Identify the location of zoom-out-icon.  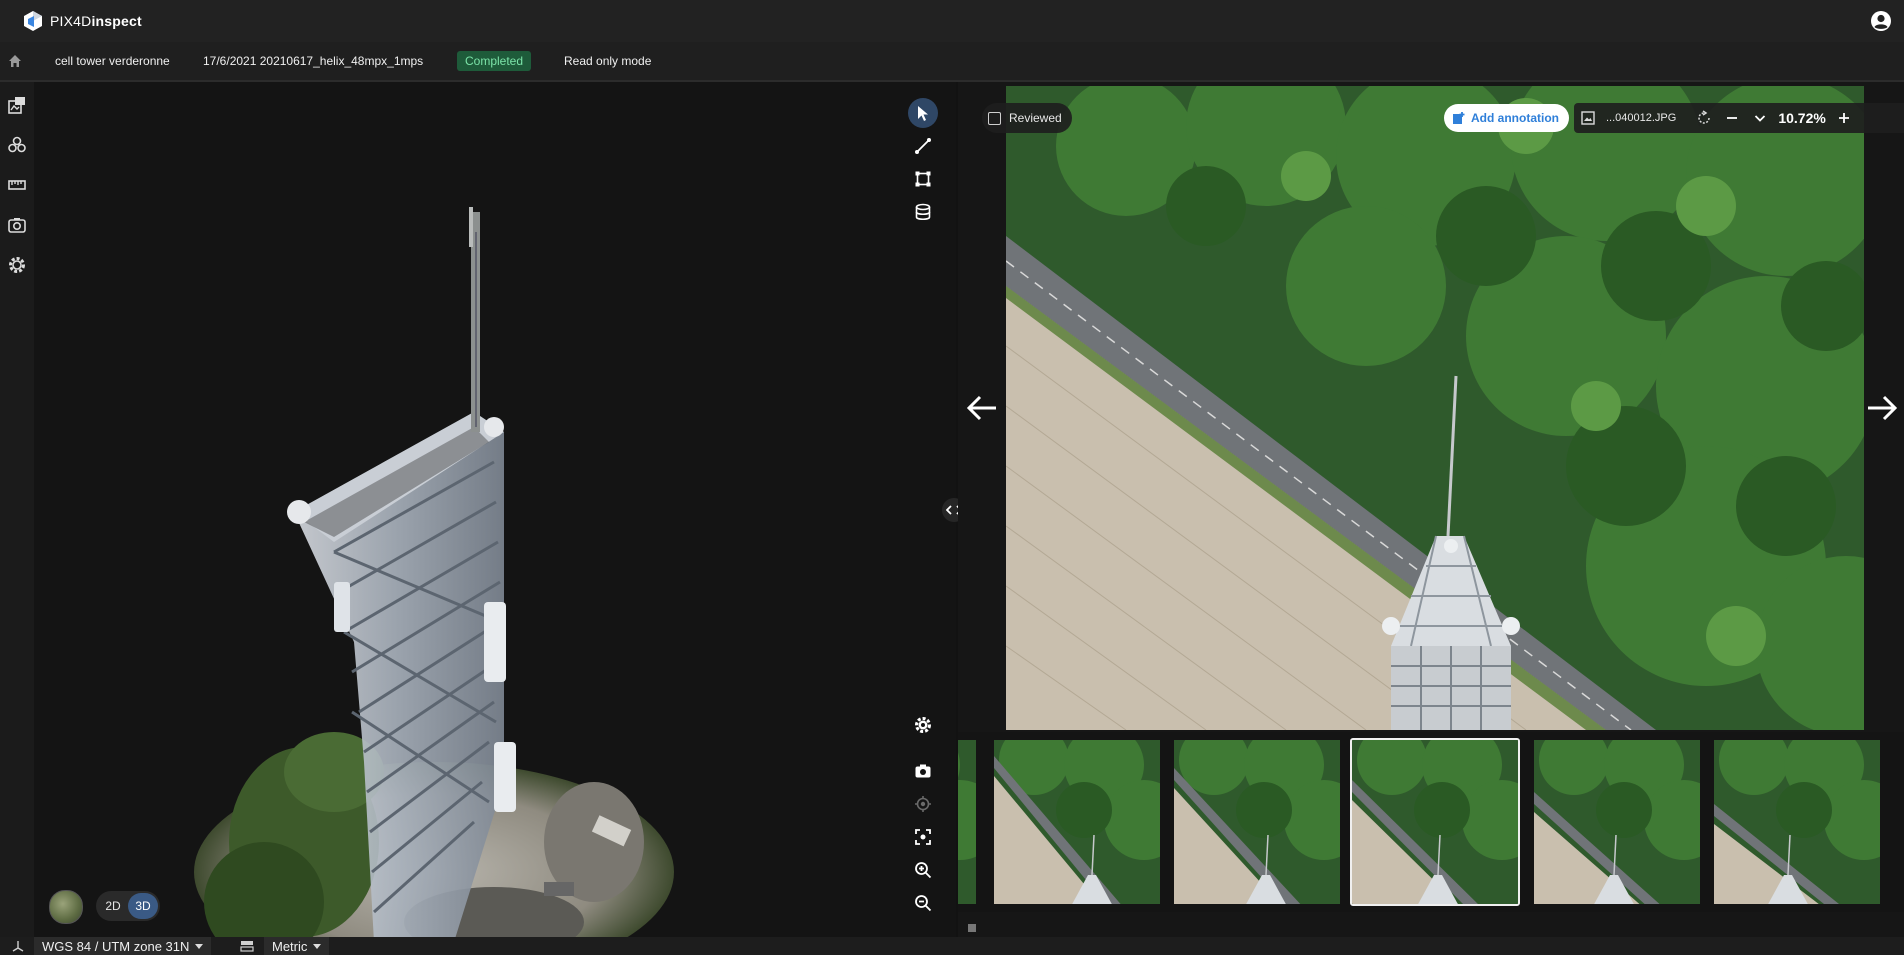
(923, 903).